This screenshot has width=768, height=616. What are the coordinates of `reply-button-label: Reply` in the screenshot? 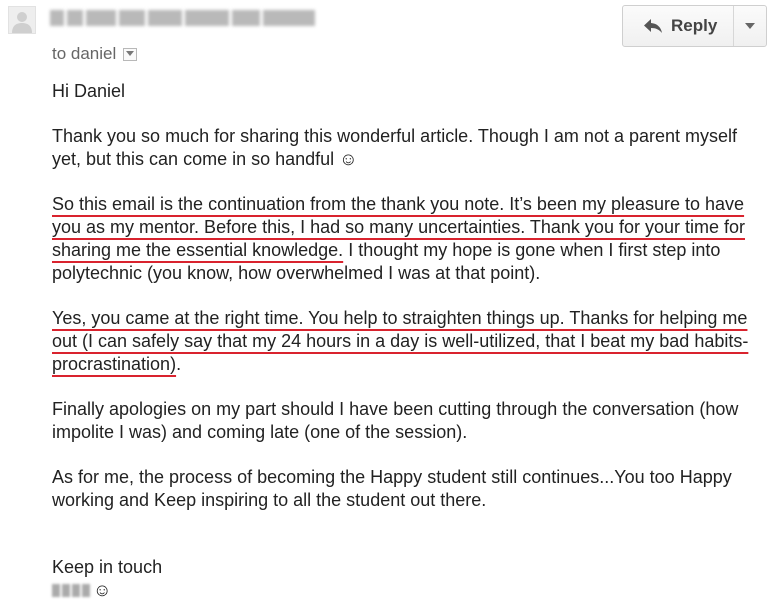 It's located at (694, 25).